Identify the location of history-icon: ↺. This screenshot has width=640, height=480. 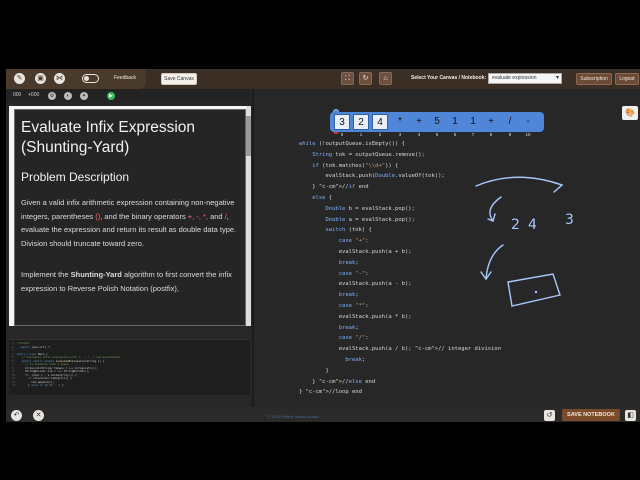
(549, 415).